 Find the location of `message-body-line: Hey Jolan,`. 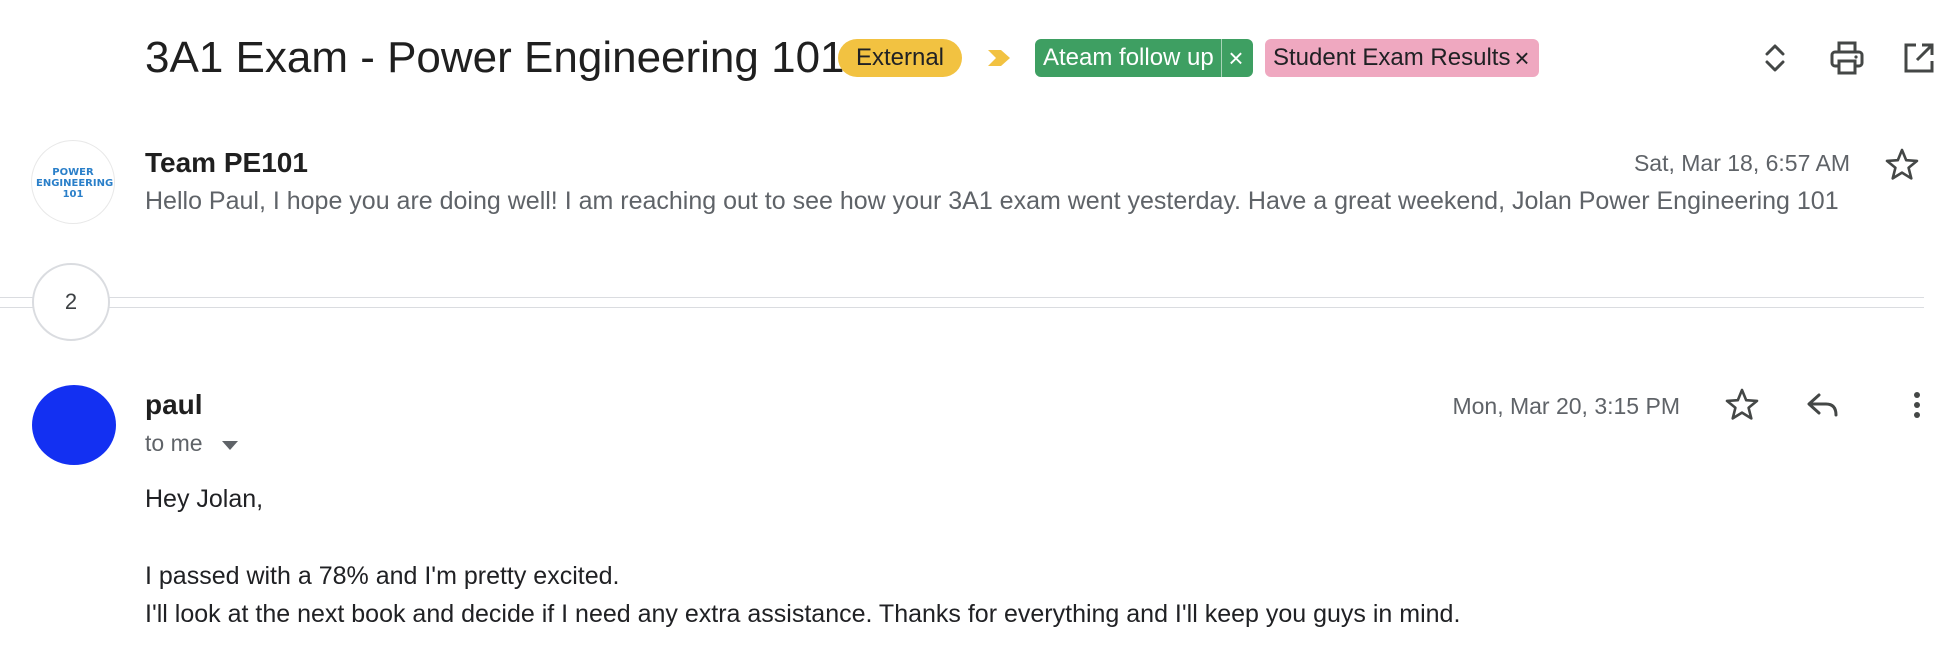

message-body-line: Hey Jolan, is located at coordinates (204, 499).